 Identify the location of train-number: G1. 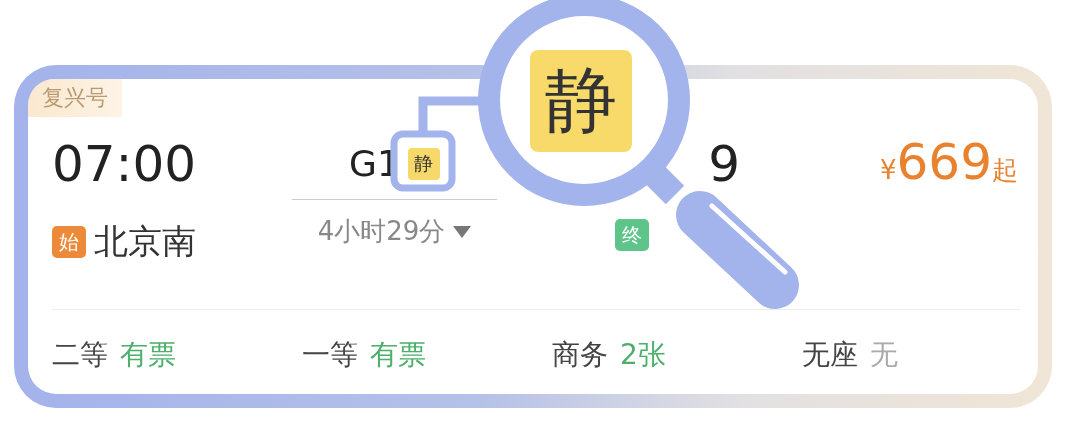
(374, 164).